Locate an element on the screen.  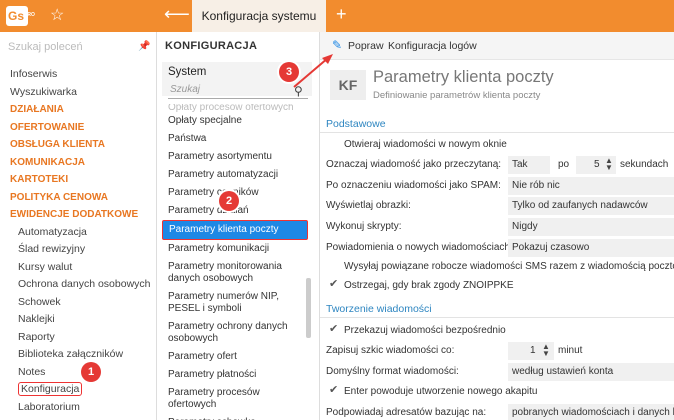
step-badge-1: 1 is located at coordinates (91, 372).